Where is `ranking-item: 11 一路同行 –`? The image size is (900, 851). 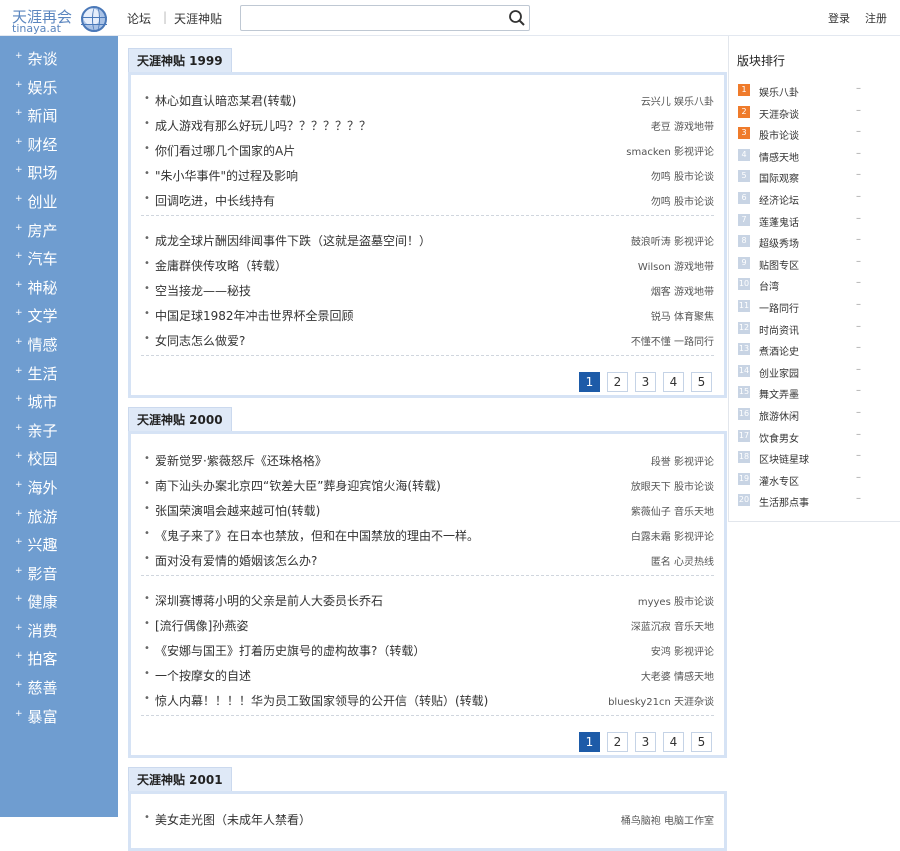 ranking-item: 11 一路同行 – is located at coordinates (817, 308).